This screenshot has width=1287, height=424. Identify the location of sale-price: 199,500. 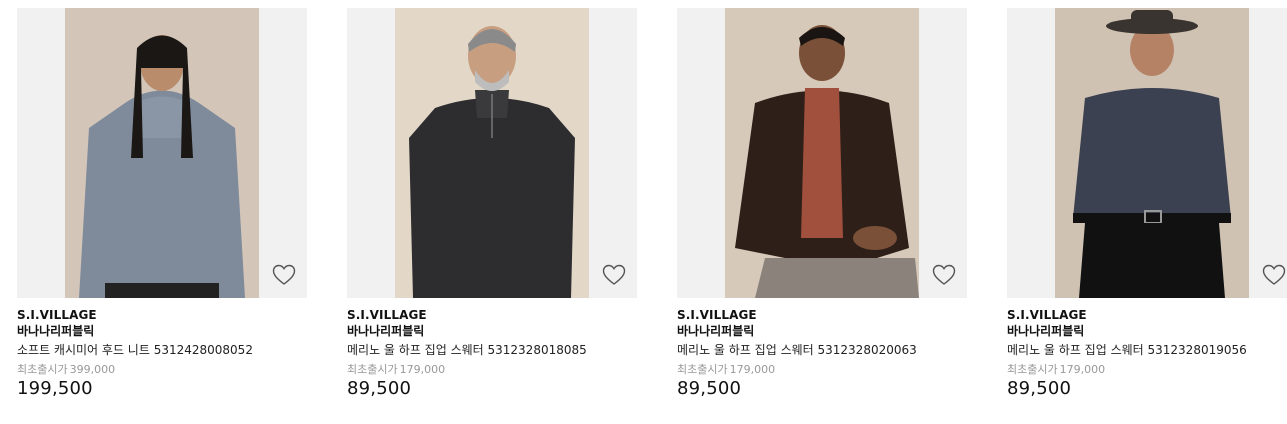
(55, 388).